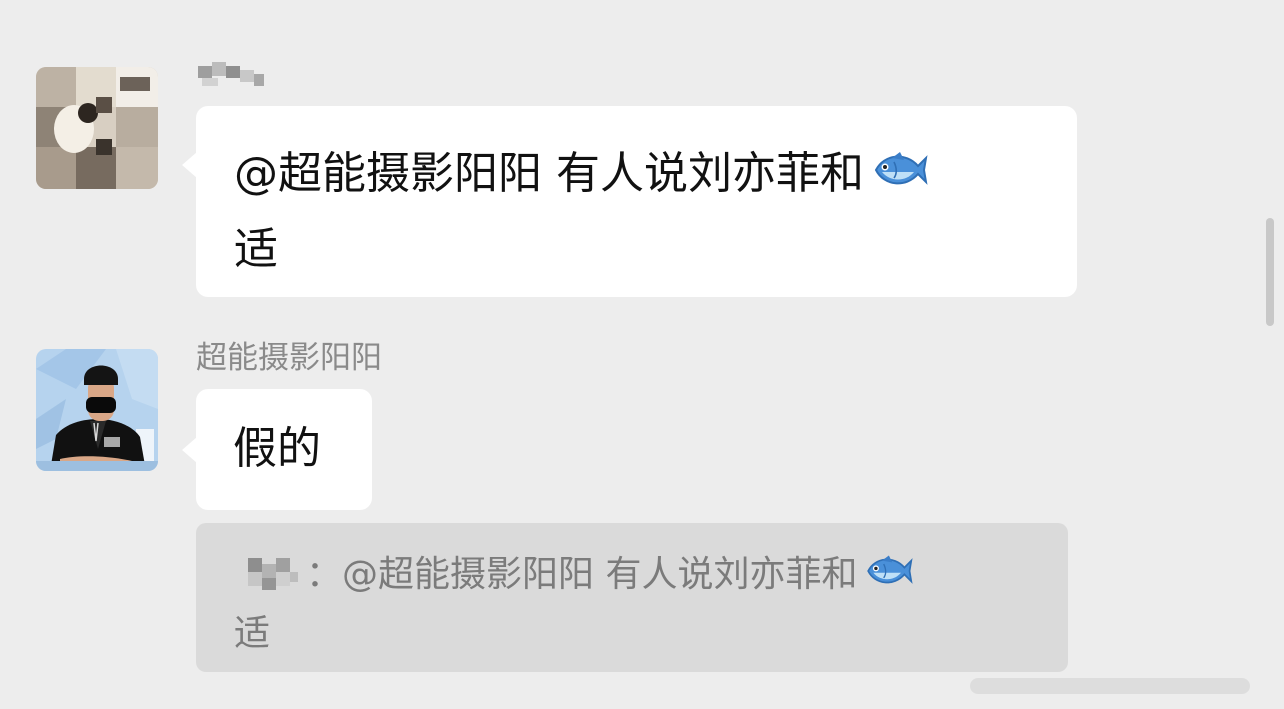 This screenshot has height=709, width=1284. What do you see at coordinates (270, 574) in the screenshot?
I see `quoted-author-blurred` at bounding box center [270, 574].